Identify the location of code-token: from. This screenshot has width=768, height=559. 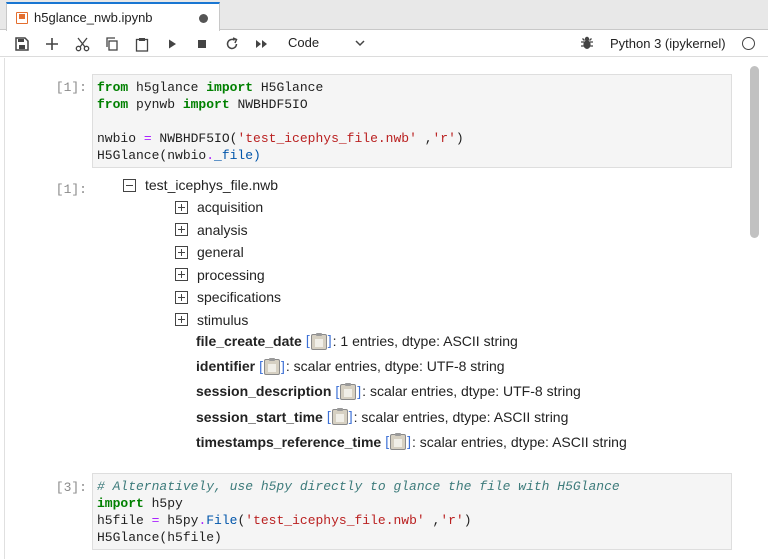
(113, 104).